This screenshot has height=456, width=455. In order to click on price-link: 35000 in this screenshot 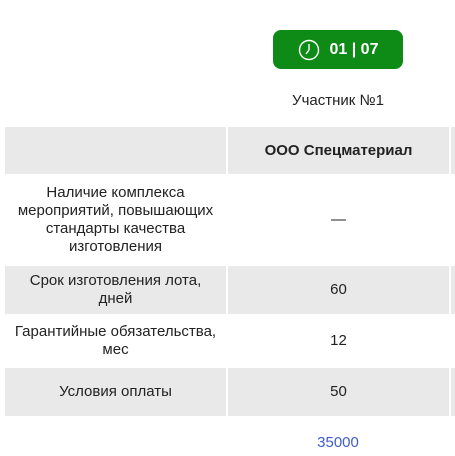, I will do `click(338, 442)`.